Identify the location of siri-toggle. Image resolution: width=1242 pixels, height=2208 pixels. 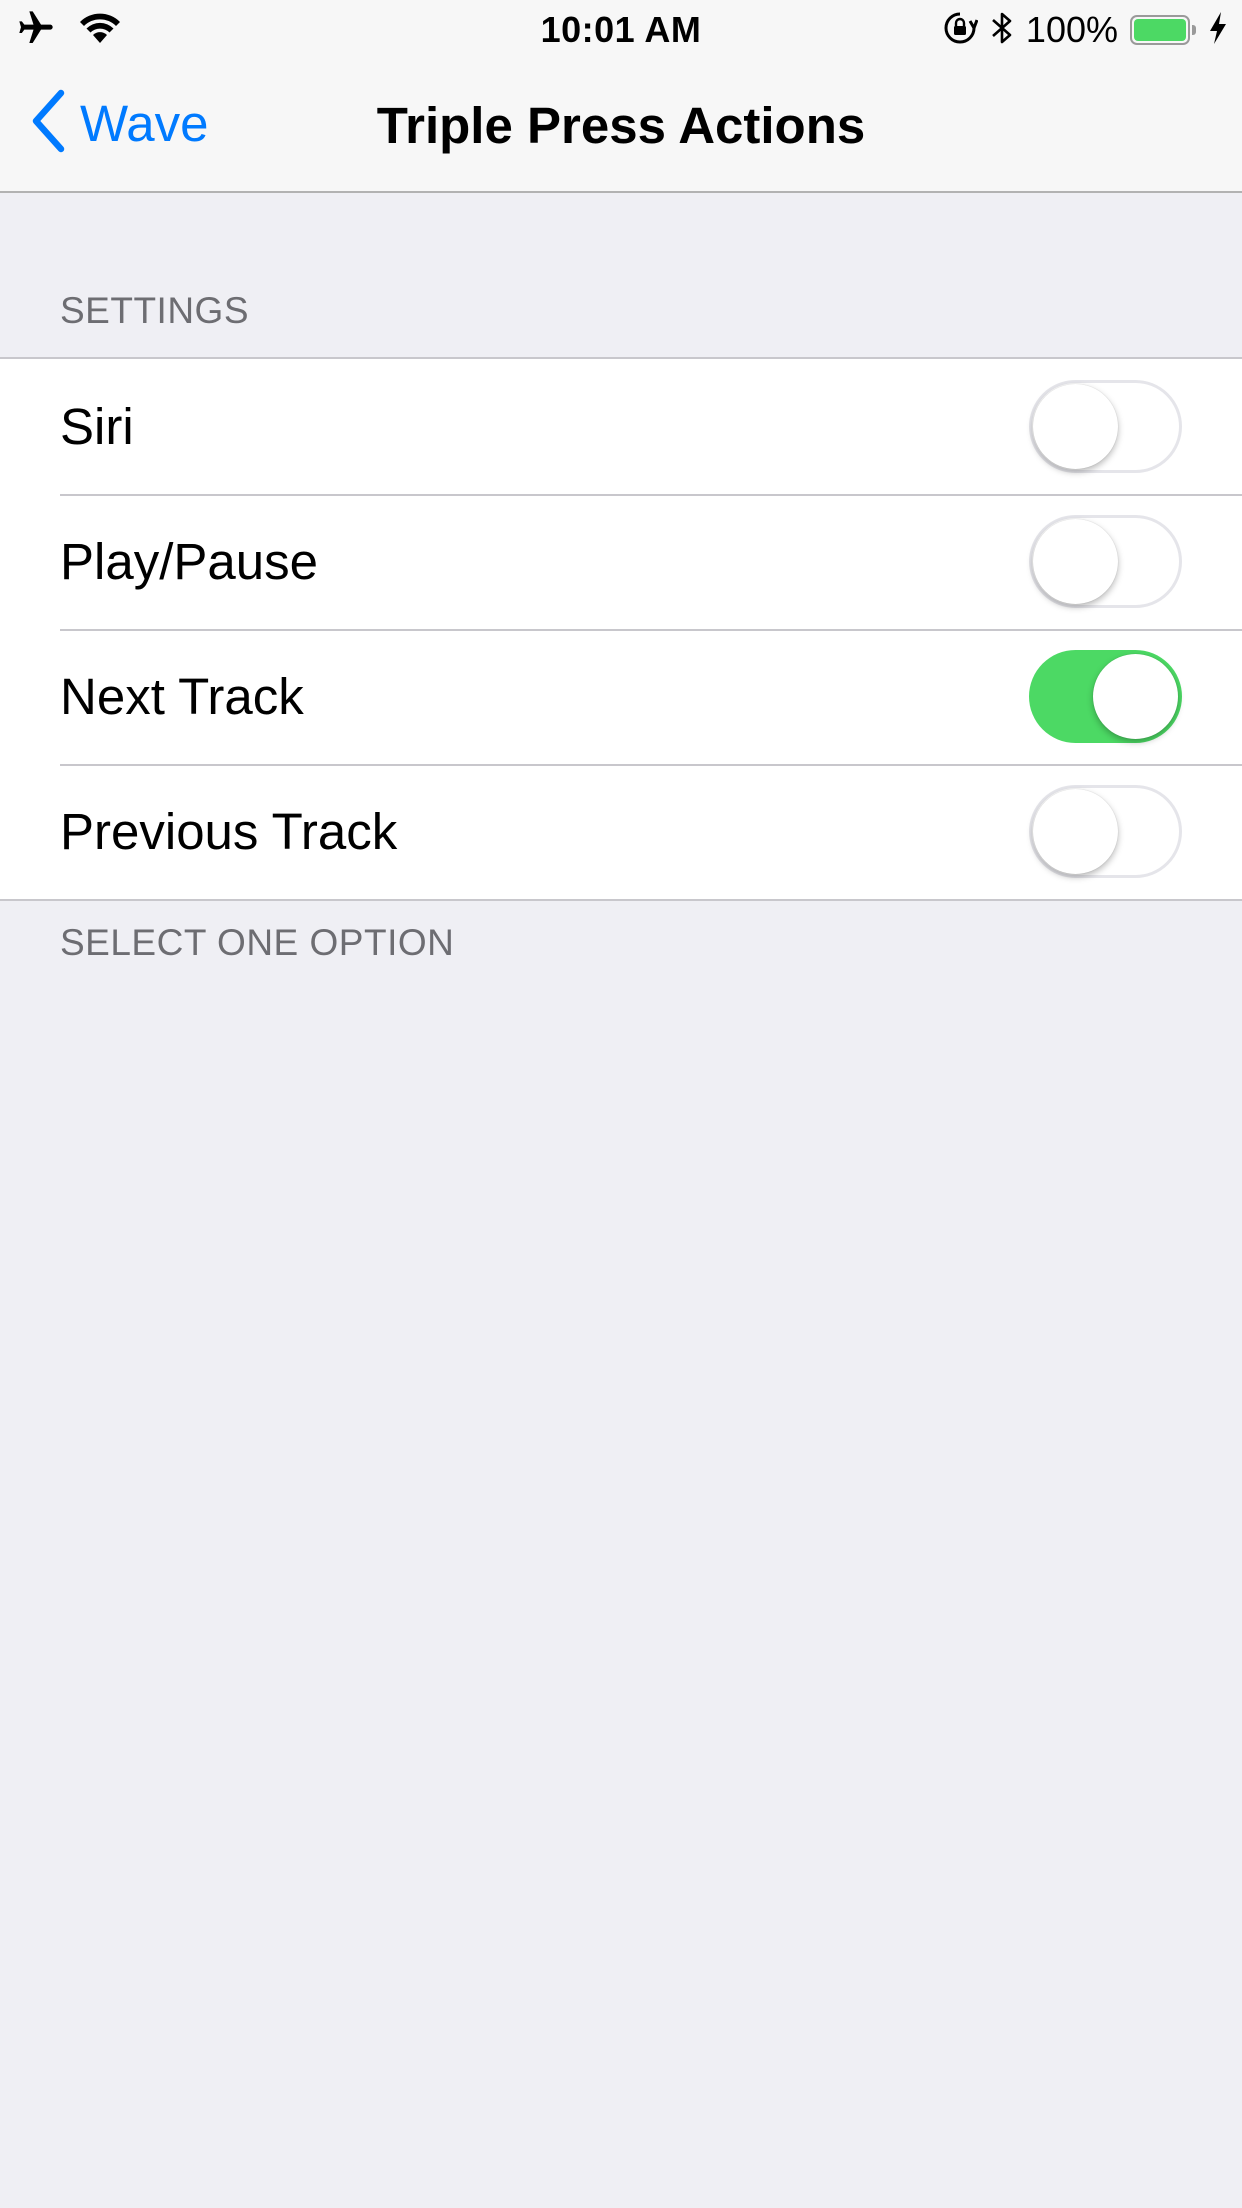
(1105, 426).